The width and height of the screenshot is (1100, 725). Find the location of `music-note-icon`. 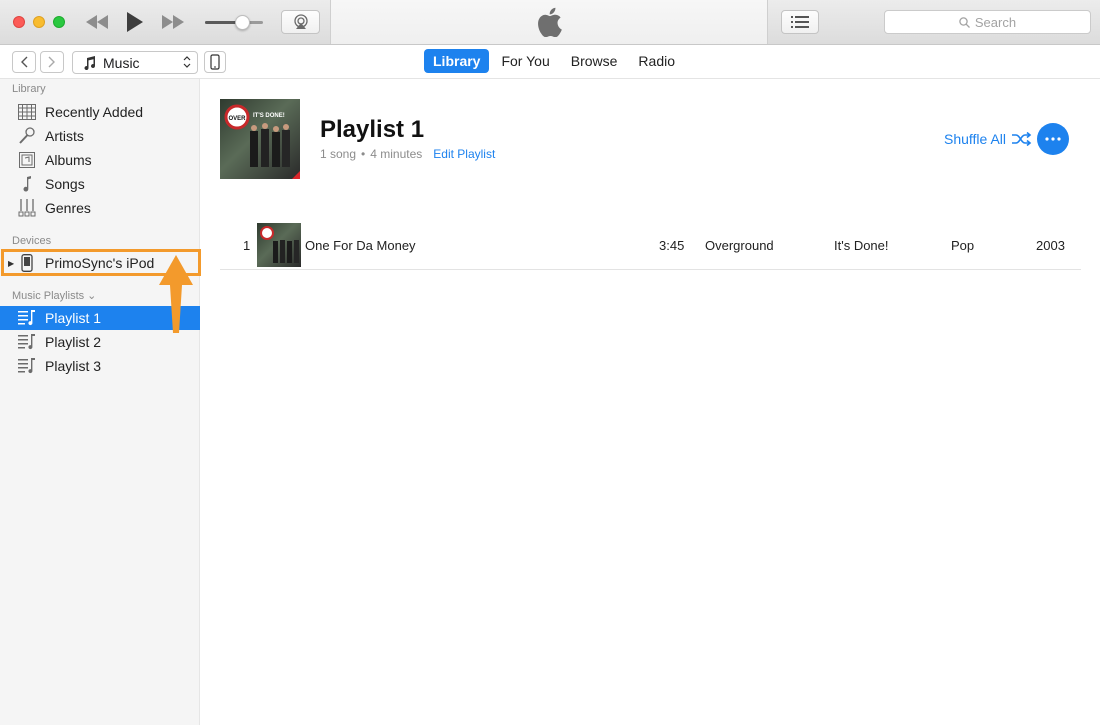

music-note-icon is located at coordinates (90, 62).